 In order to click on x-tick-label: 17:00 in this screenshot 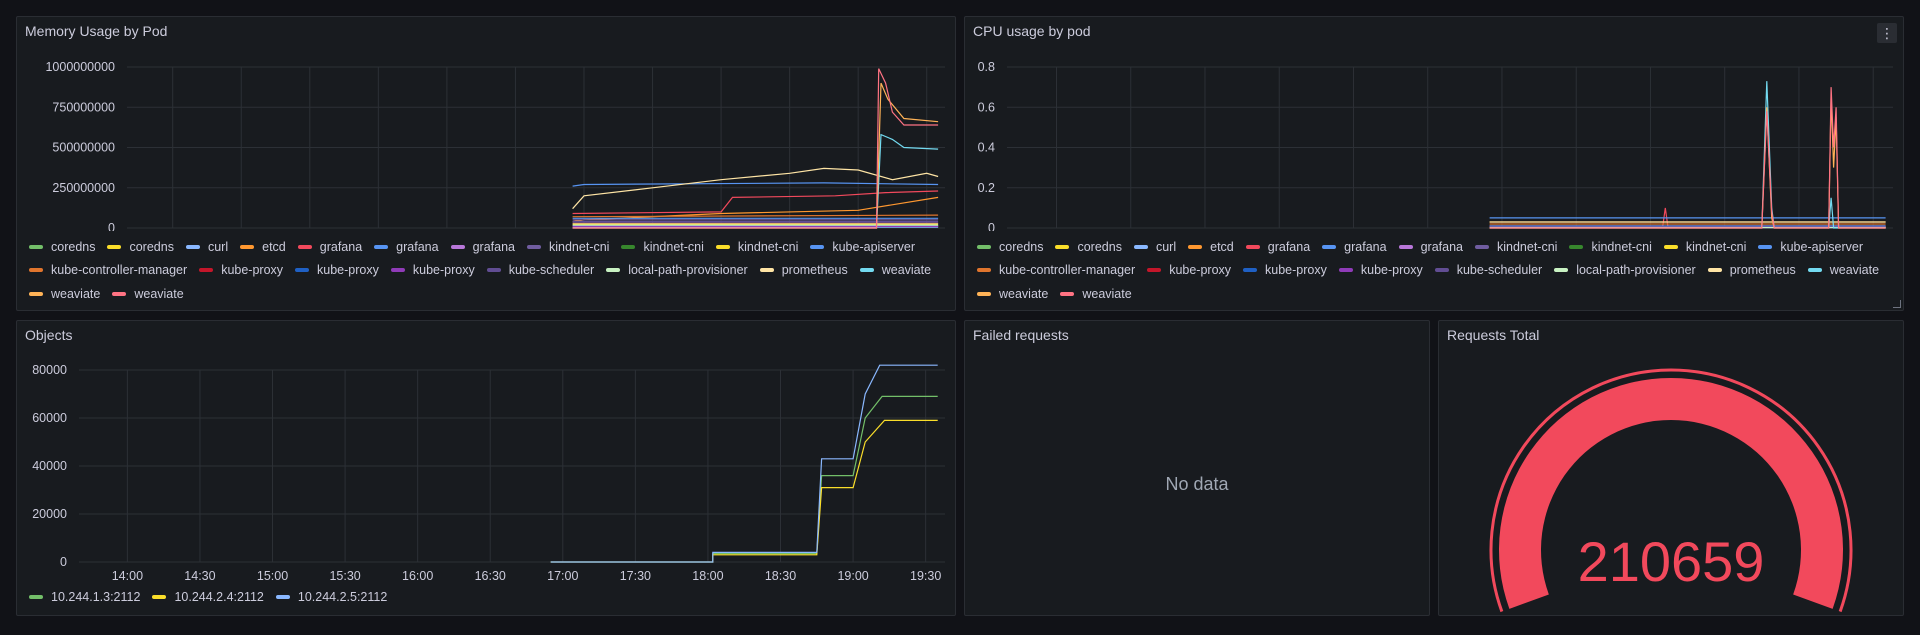, I will do `click(562, 576)`.